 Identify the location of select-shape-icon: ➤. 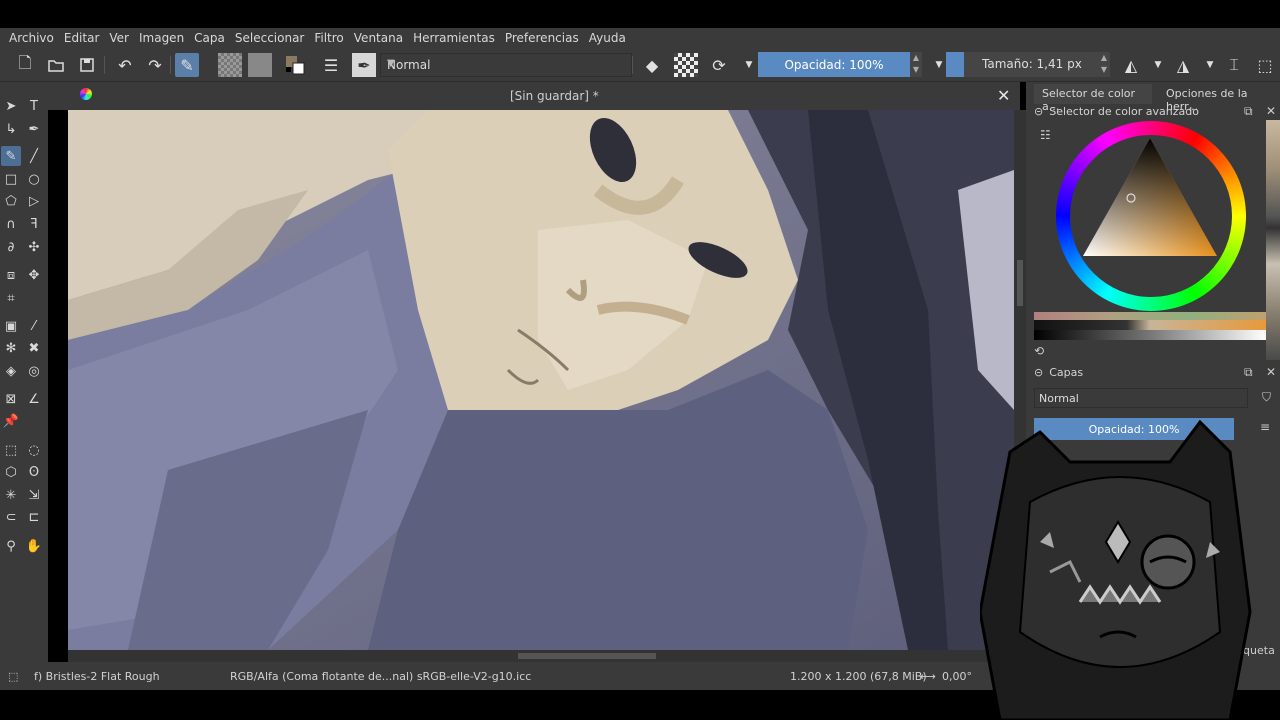
(11, 106).